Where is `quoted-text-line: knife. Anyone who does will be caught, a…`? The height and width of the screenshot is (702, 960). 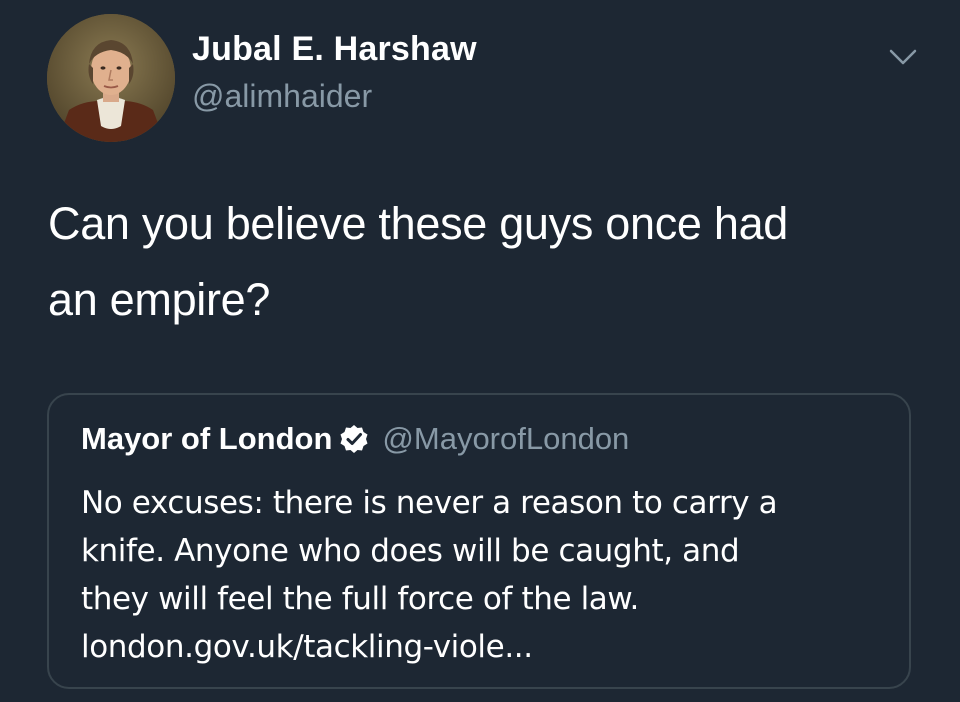 quoted-text-line: knife. Anyone who does will be caught, a… is located at coordinates (410, 551).